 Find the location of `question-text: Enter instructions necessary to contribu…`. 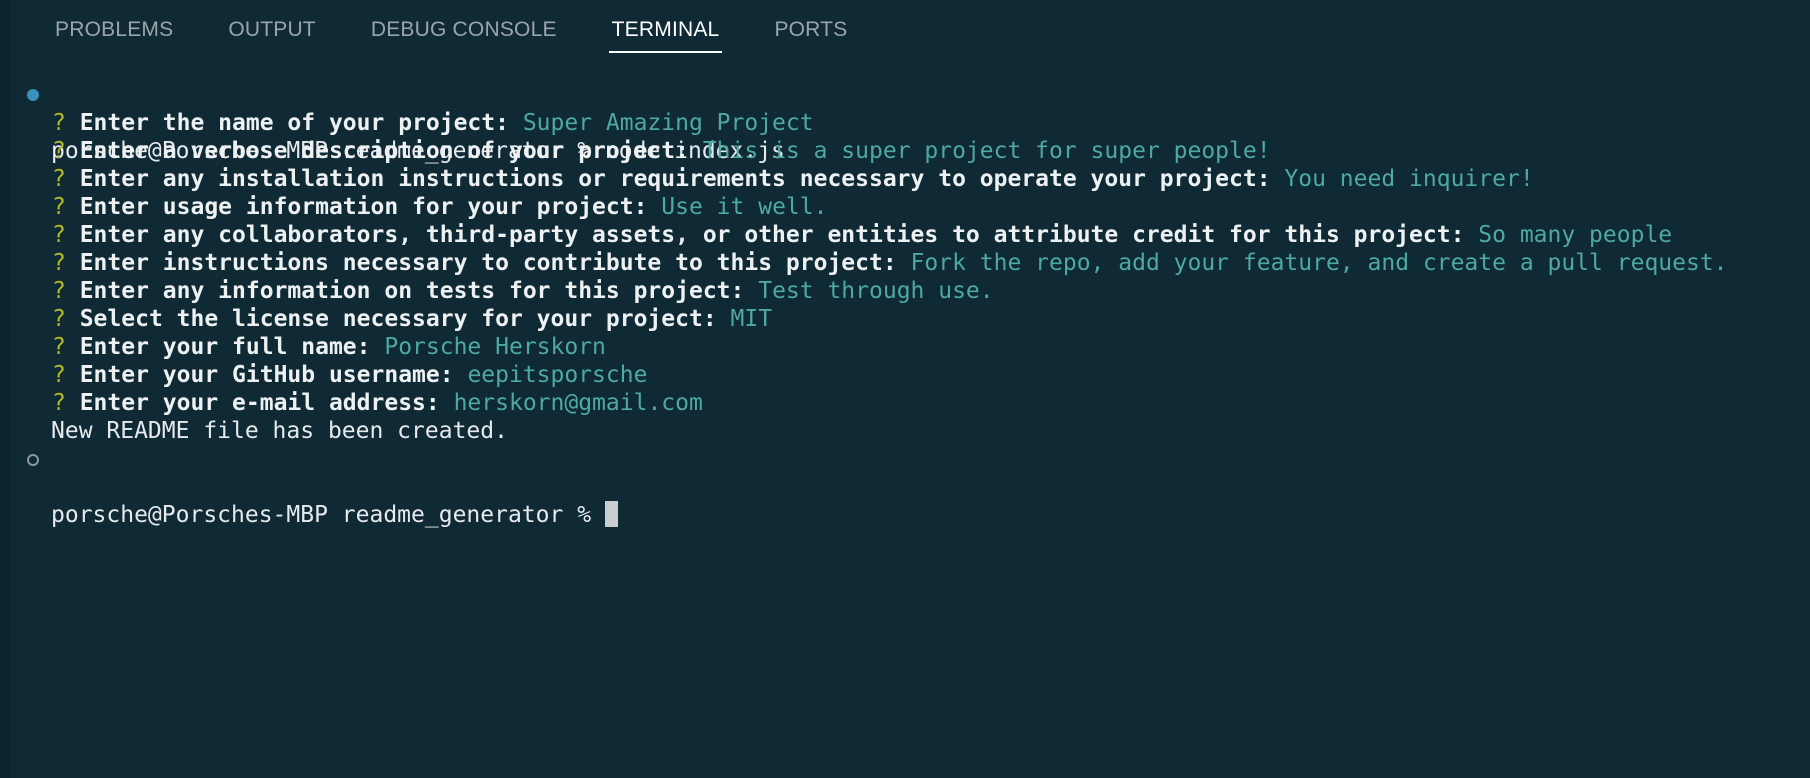

question-text: Enter instructions necessary to contribu… is located at coordinates (495, 263).